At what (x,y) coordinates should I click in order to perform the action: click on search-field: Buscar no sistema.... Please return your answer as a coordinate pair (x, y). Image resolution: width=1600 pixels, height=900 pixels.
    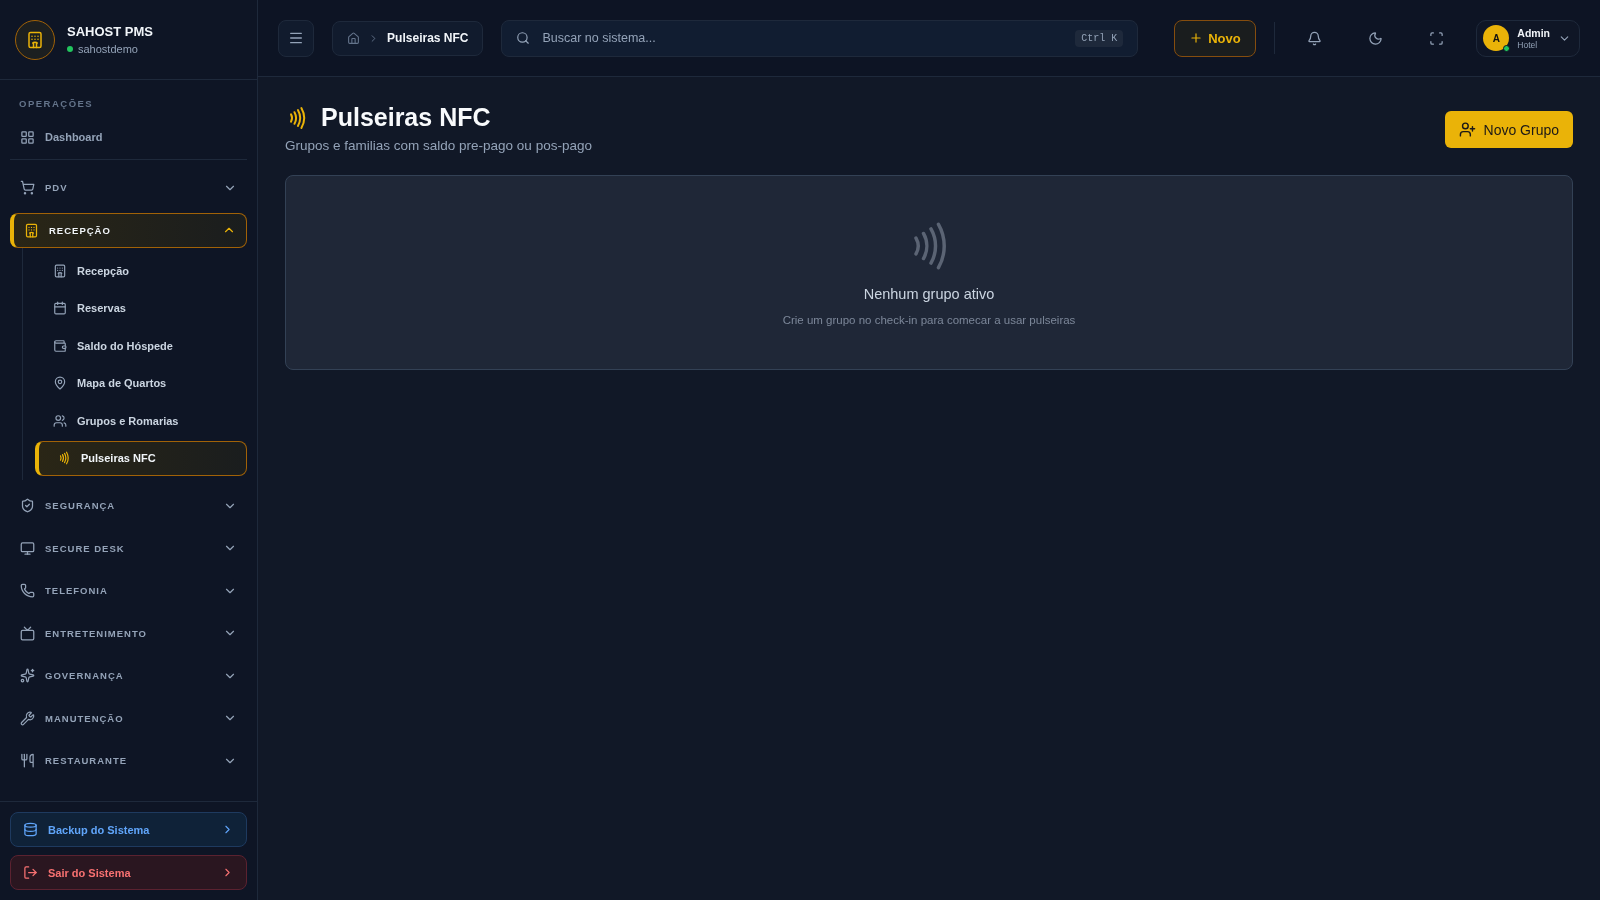
    Looking at the image, I should click on (803, 38).